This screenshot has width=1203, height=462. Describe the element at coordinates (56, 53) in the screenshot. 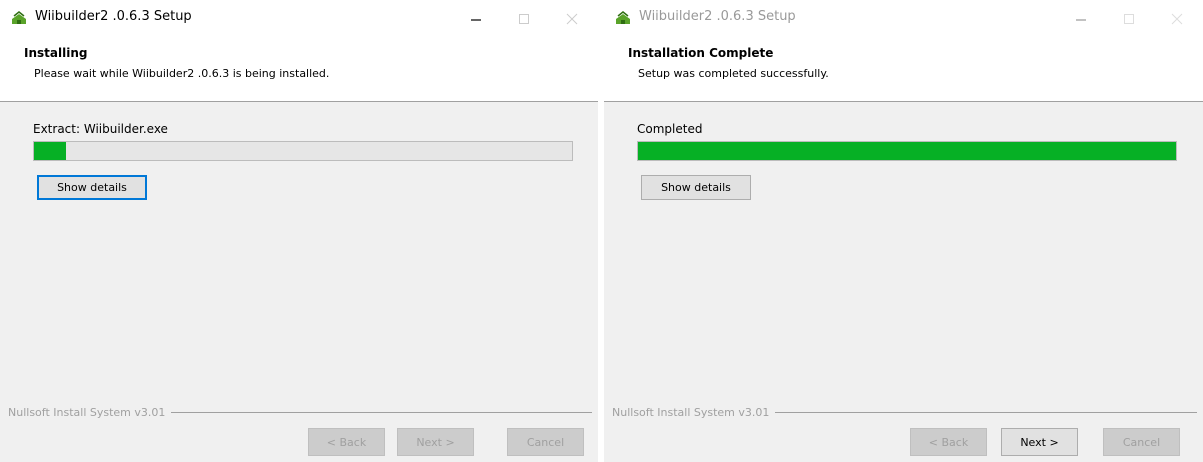

I see `page-title: Installing` at that location.